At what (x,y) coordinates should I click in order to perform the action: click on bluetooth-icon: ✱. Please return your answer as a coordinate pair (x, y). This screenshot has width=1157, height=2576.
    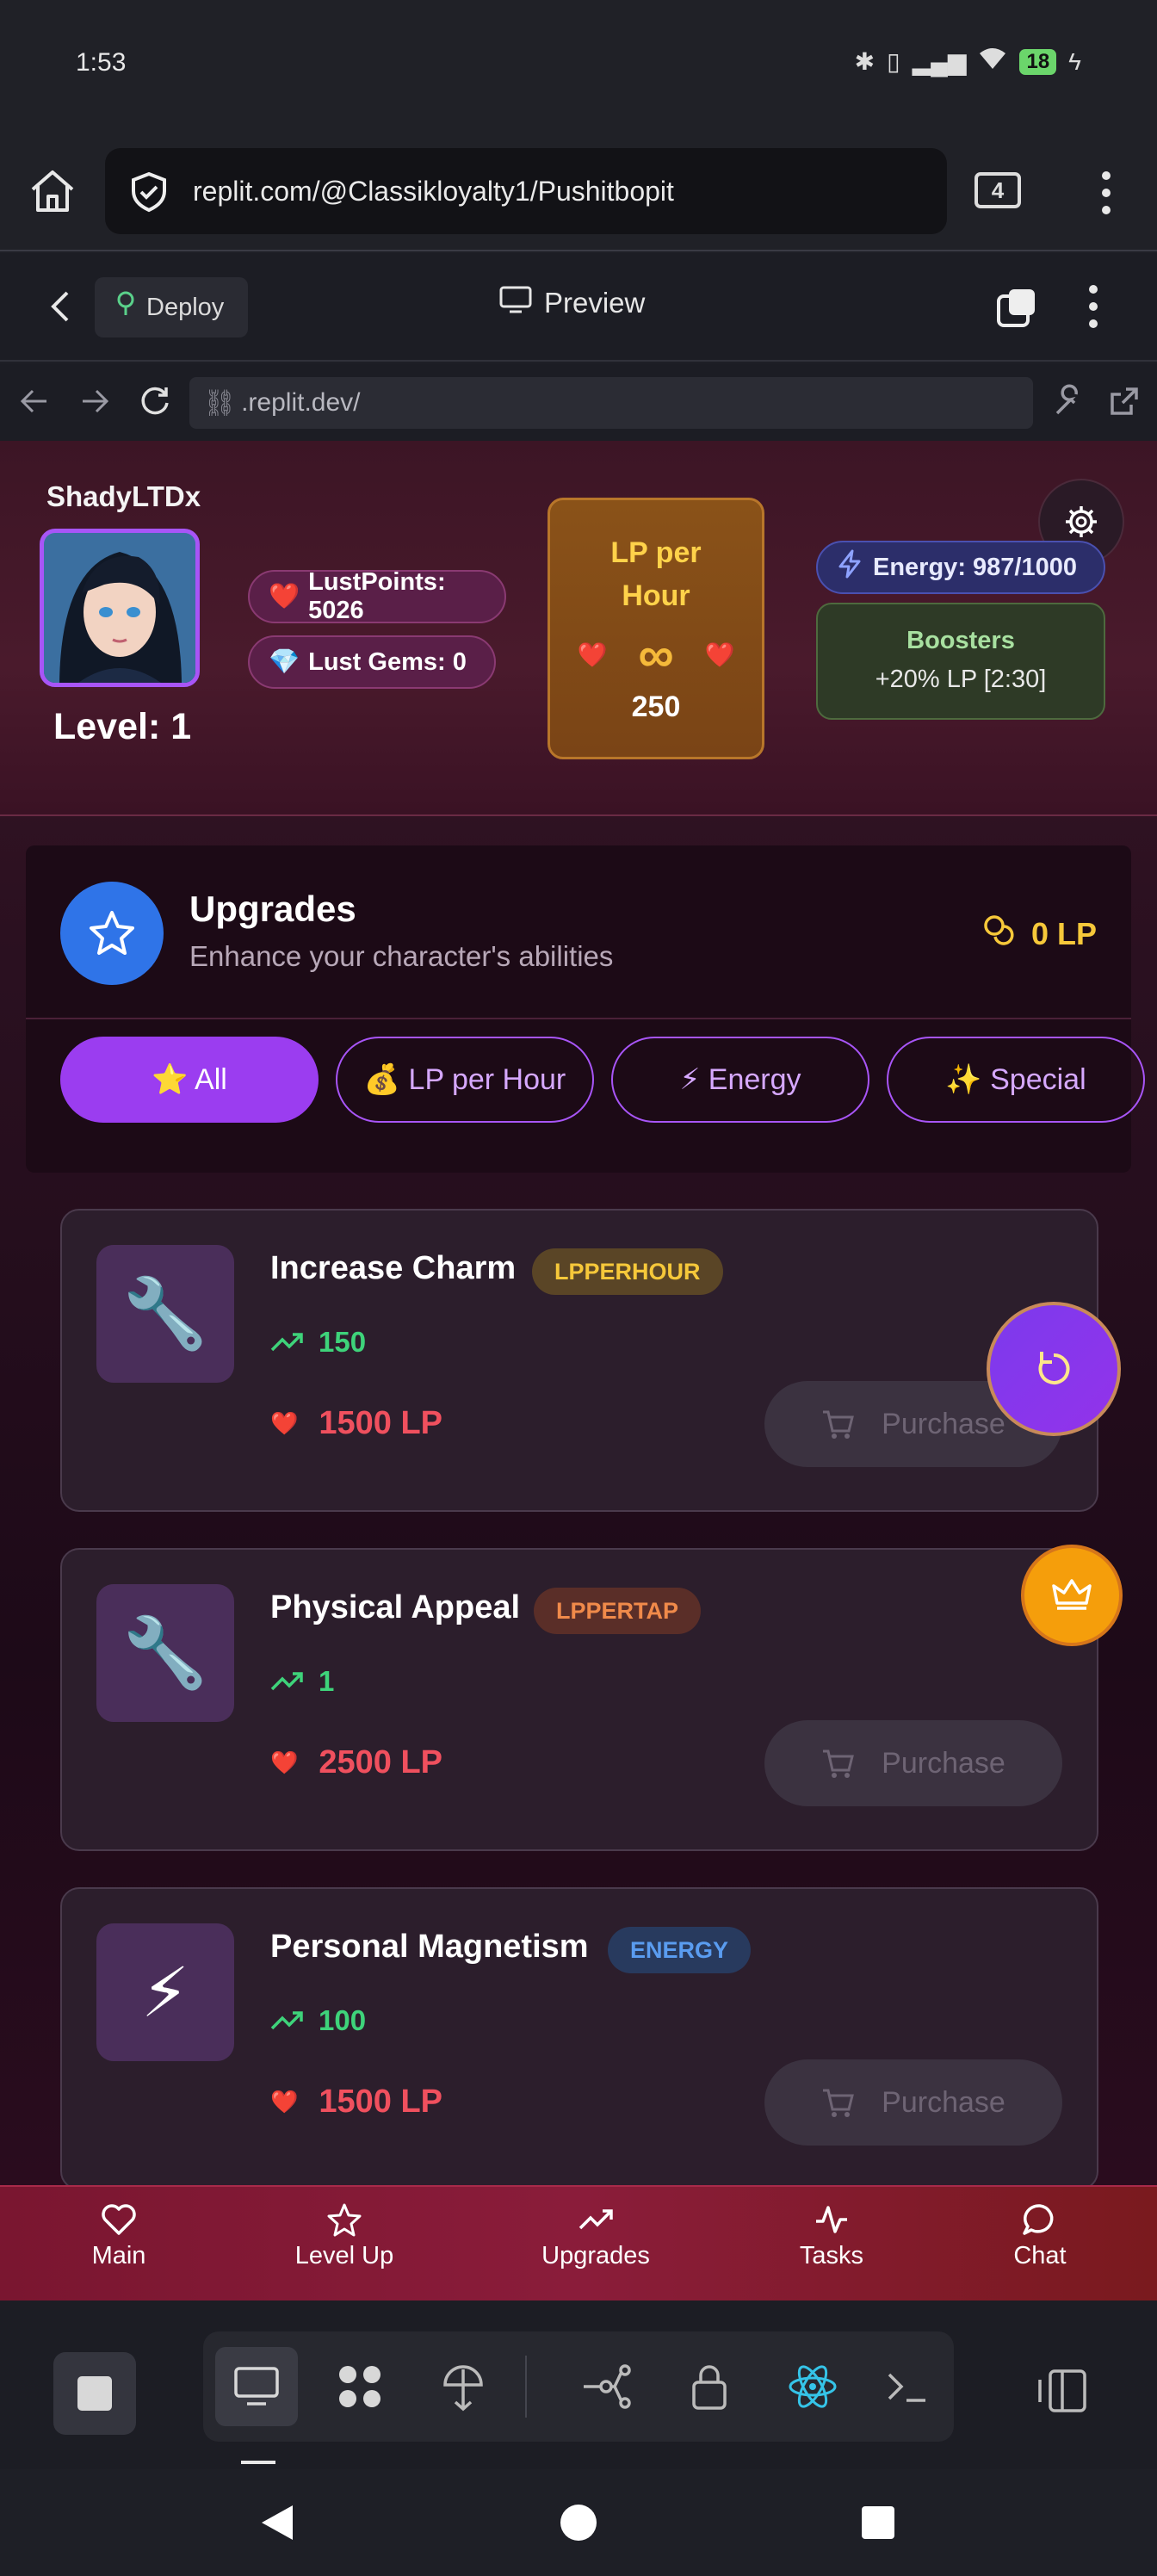
    Looking at the image, I should click on (865, 62).